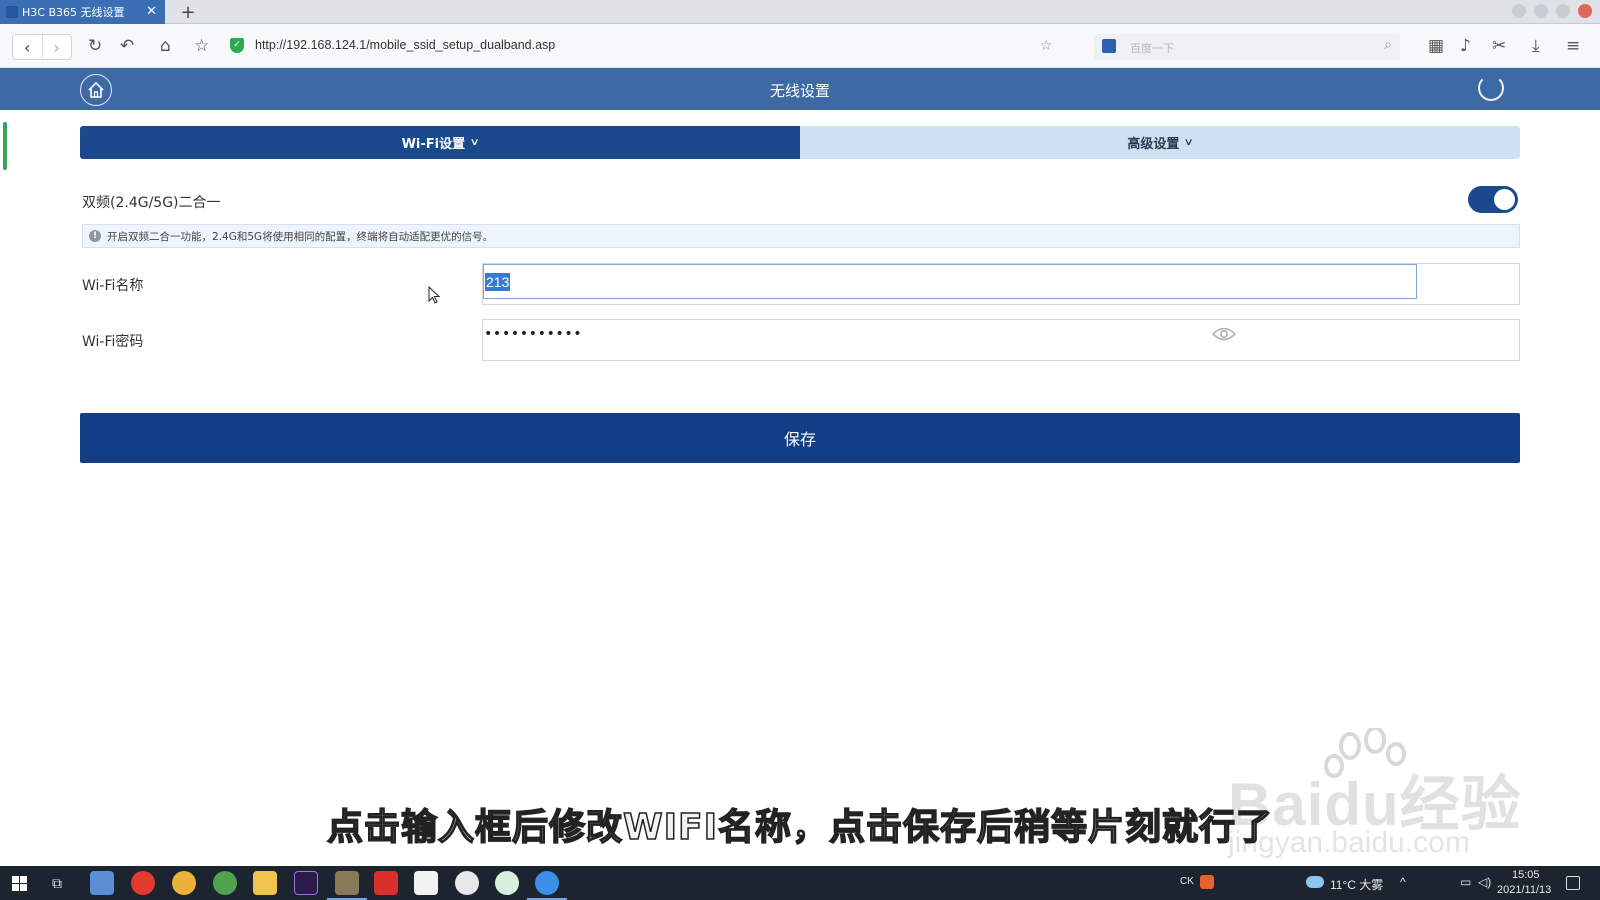 The width and height of the screenshot is (1600, 900). What do you see at coordinates (143, 883) in the screenshot?
I see `taskbar-app-netease-music-icon` at bounding box center [143, 883].